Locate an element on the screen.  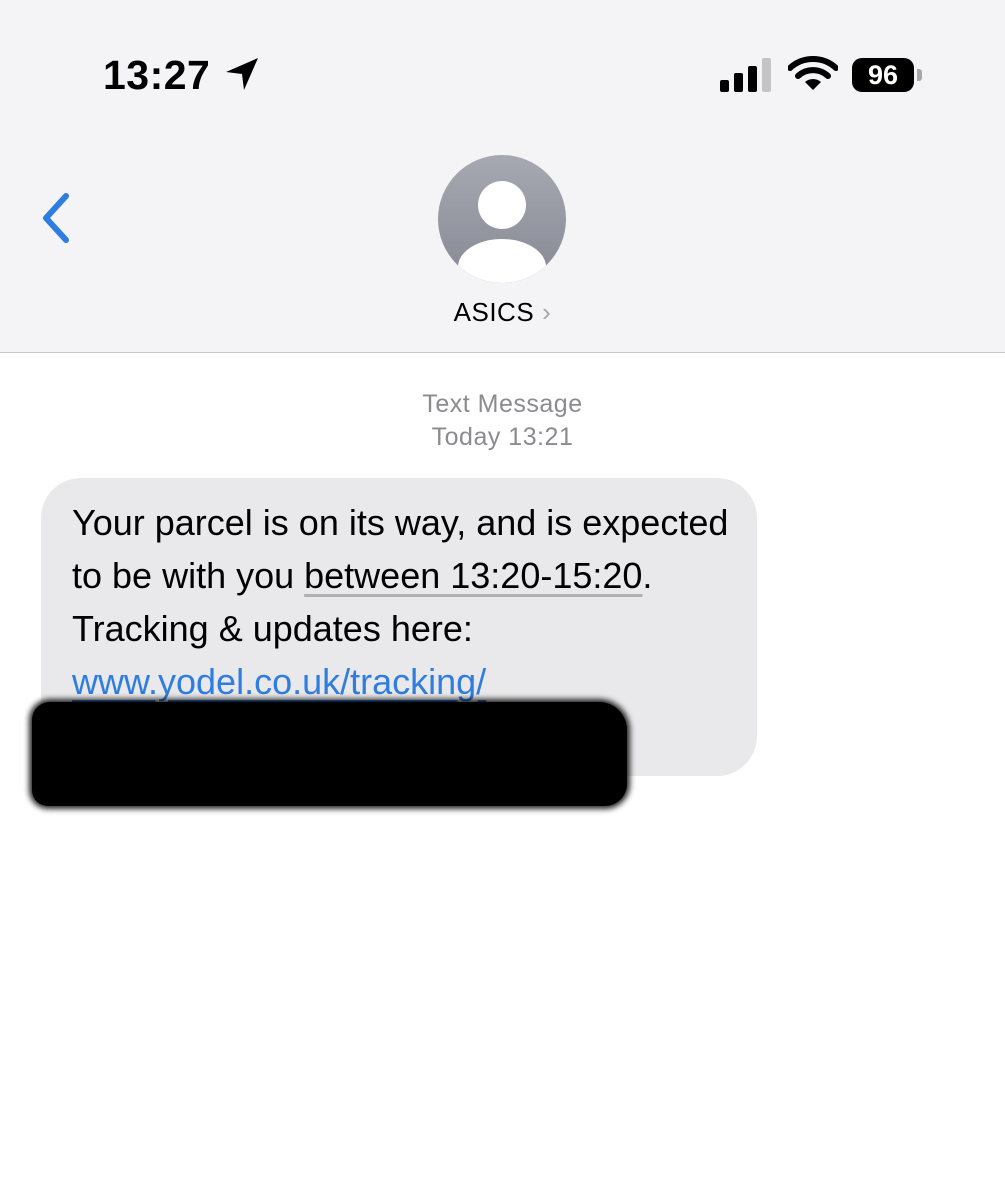
battery-indicator: 96 is located at coordinates (883, 75).